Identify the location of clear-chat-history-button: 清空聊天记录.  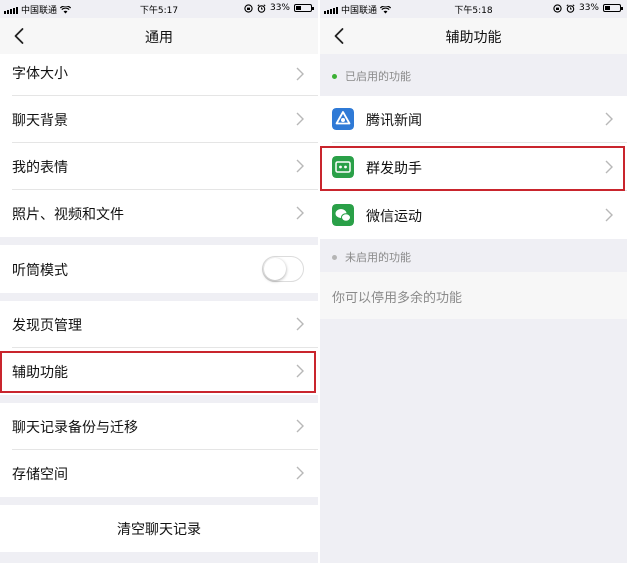
(159, 528).